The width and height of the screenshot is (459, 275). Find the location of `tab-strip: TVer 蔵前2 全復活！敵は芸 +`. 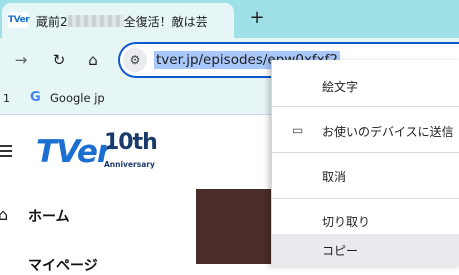

tab-strip: TVer 蔵前2 全復活！敵は芸 + is located at coordinates (229, 19).